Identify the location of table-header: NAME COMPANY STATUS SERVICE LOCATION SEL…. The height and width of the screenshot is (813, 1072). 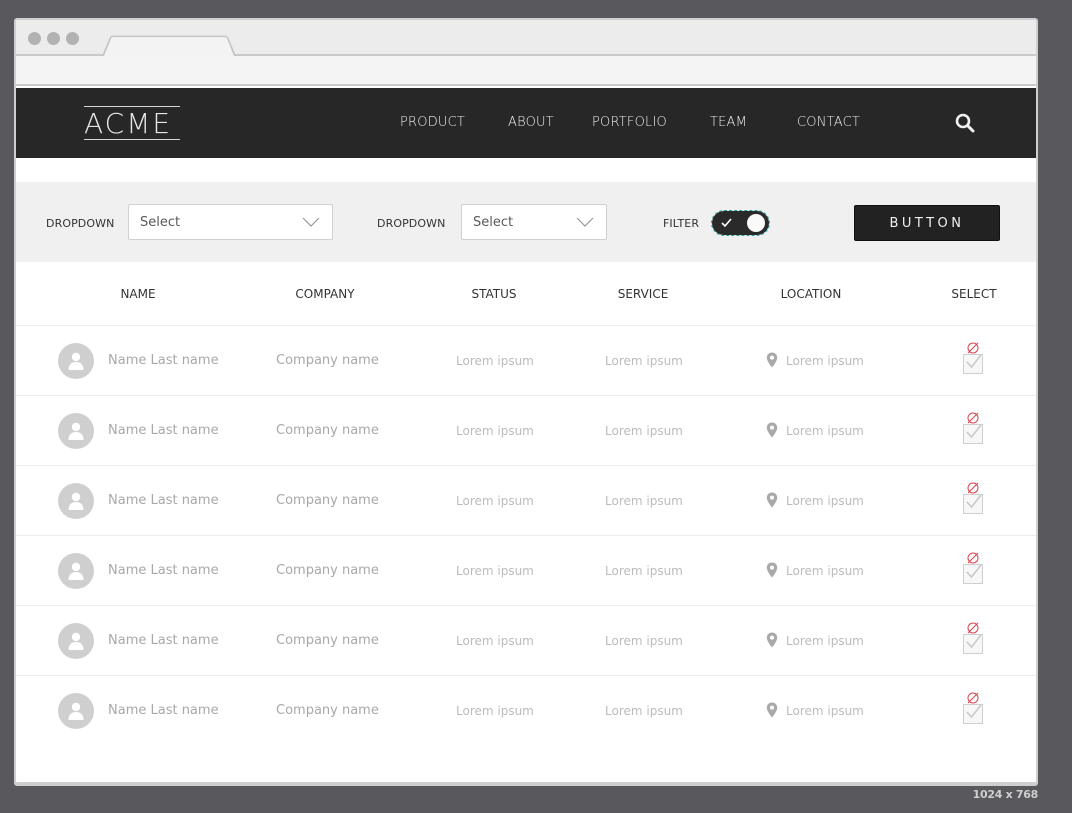
(526, 294).